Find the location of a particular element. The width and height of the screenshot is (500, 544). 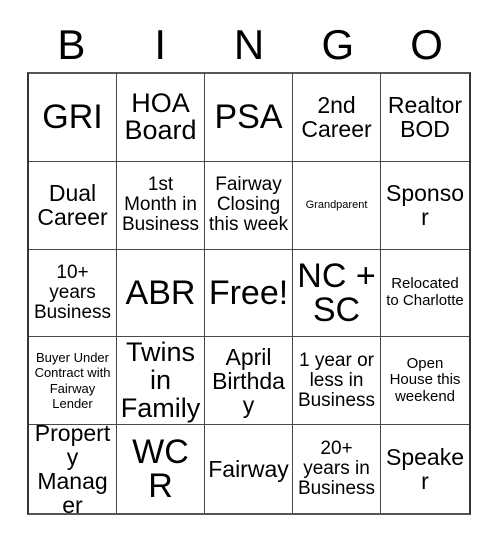

bingo-cell: NC + SC is located at coordinates (337, 293).